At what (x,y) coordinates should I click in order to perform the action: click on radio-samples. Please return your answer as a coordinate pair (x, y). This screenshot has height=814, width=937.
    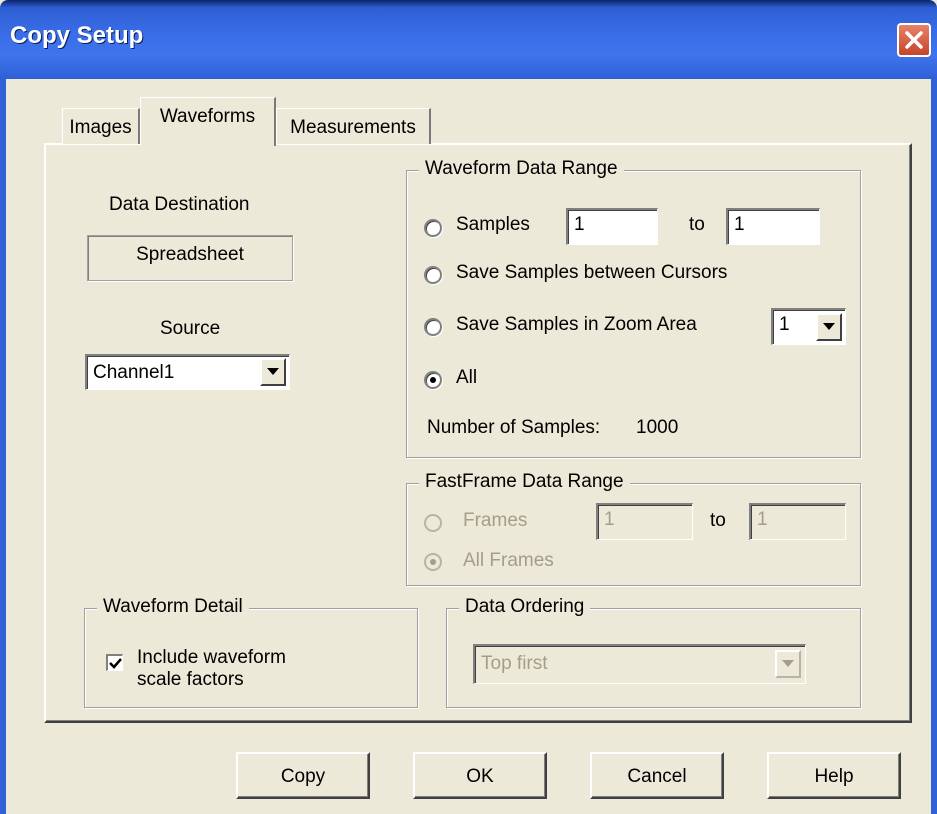
    Looking at the image, I should click on (433, 228).